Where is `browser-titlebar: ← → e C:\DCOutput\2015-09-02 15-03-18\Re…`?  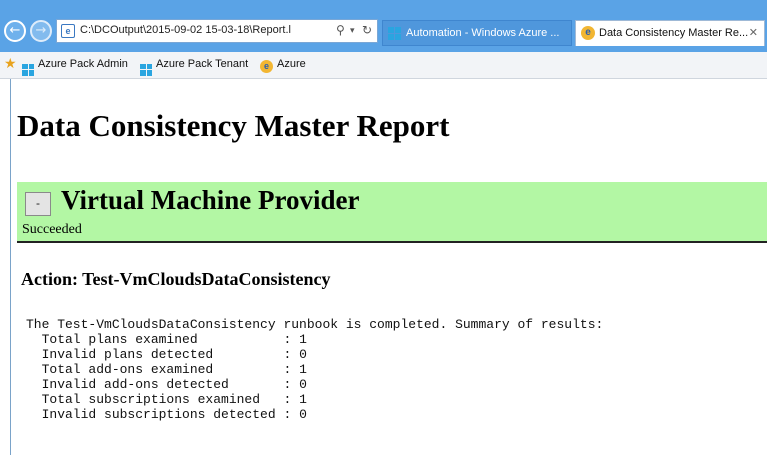
browser-titlebar: ← → e C:\DCOutput\2015-09-02 15-03-18\Re… is located at coordinates (383, 26).